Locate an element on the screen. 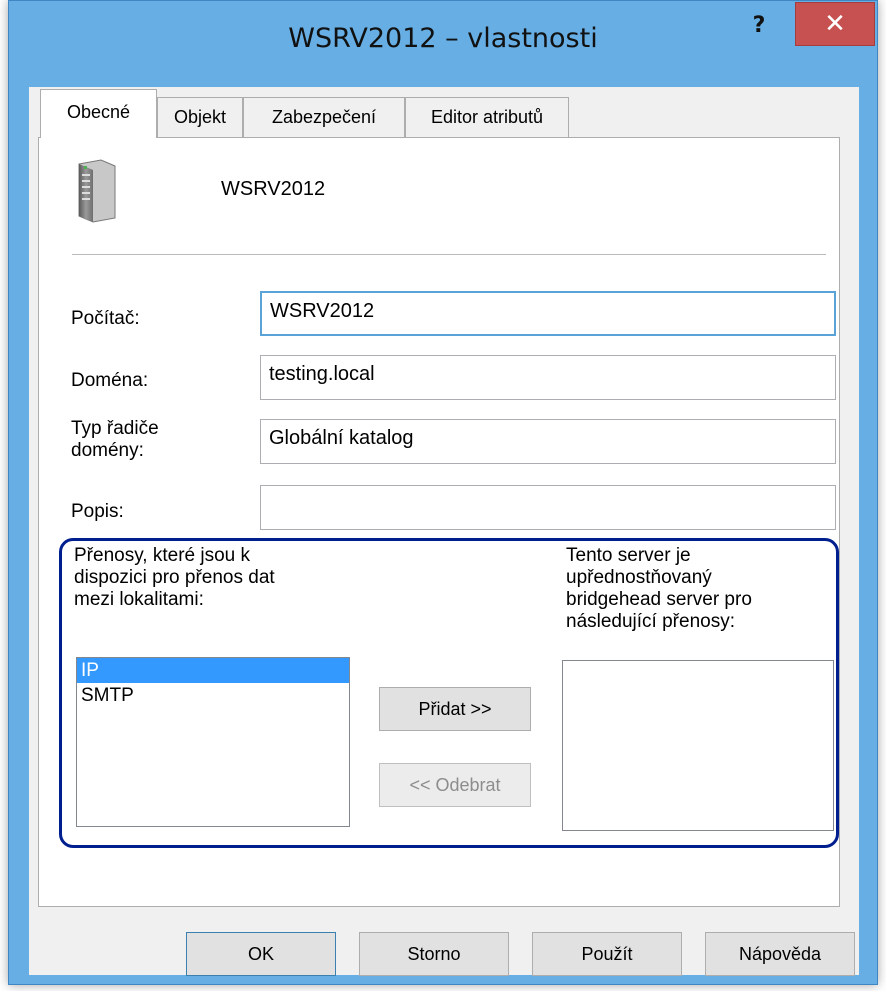 This screenshot has width=886, height=991. available-transports-label-line3: mezi lokalitami: is located at coordinates (139, 599).